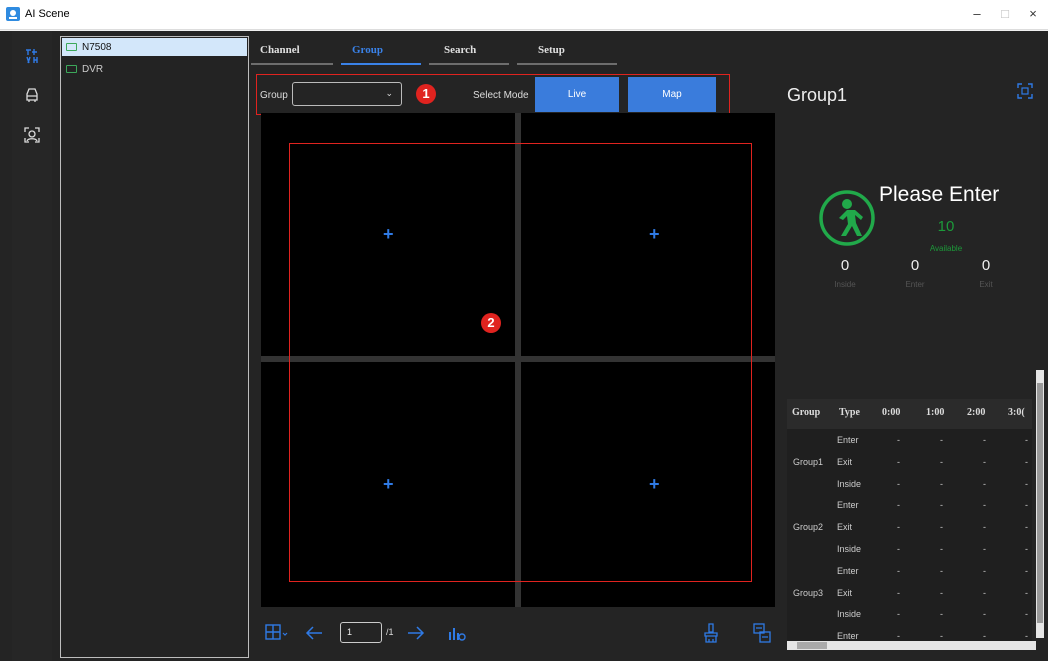  I want to click on tab-setup: Setup, so click(567, 52).